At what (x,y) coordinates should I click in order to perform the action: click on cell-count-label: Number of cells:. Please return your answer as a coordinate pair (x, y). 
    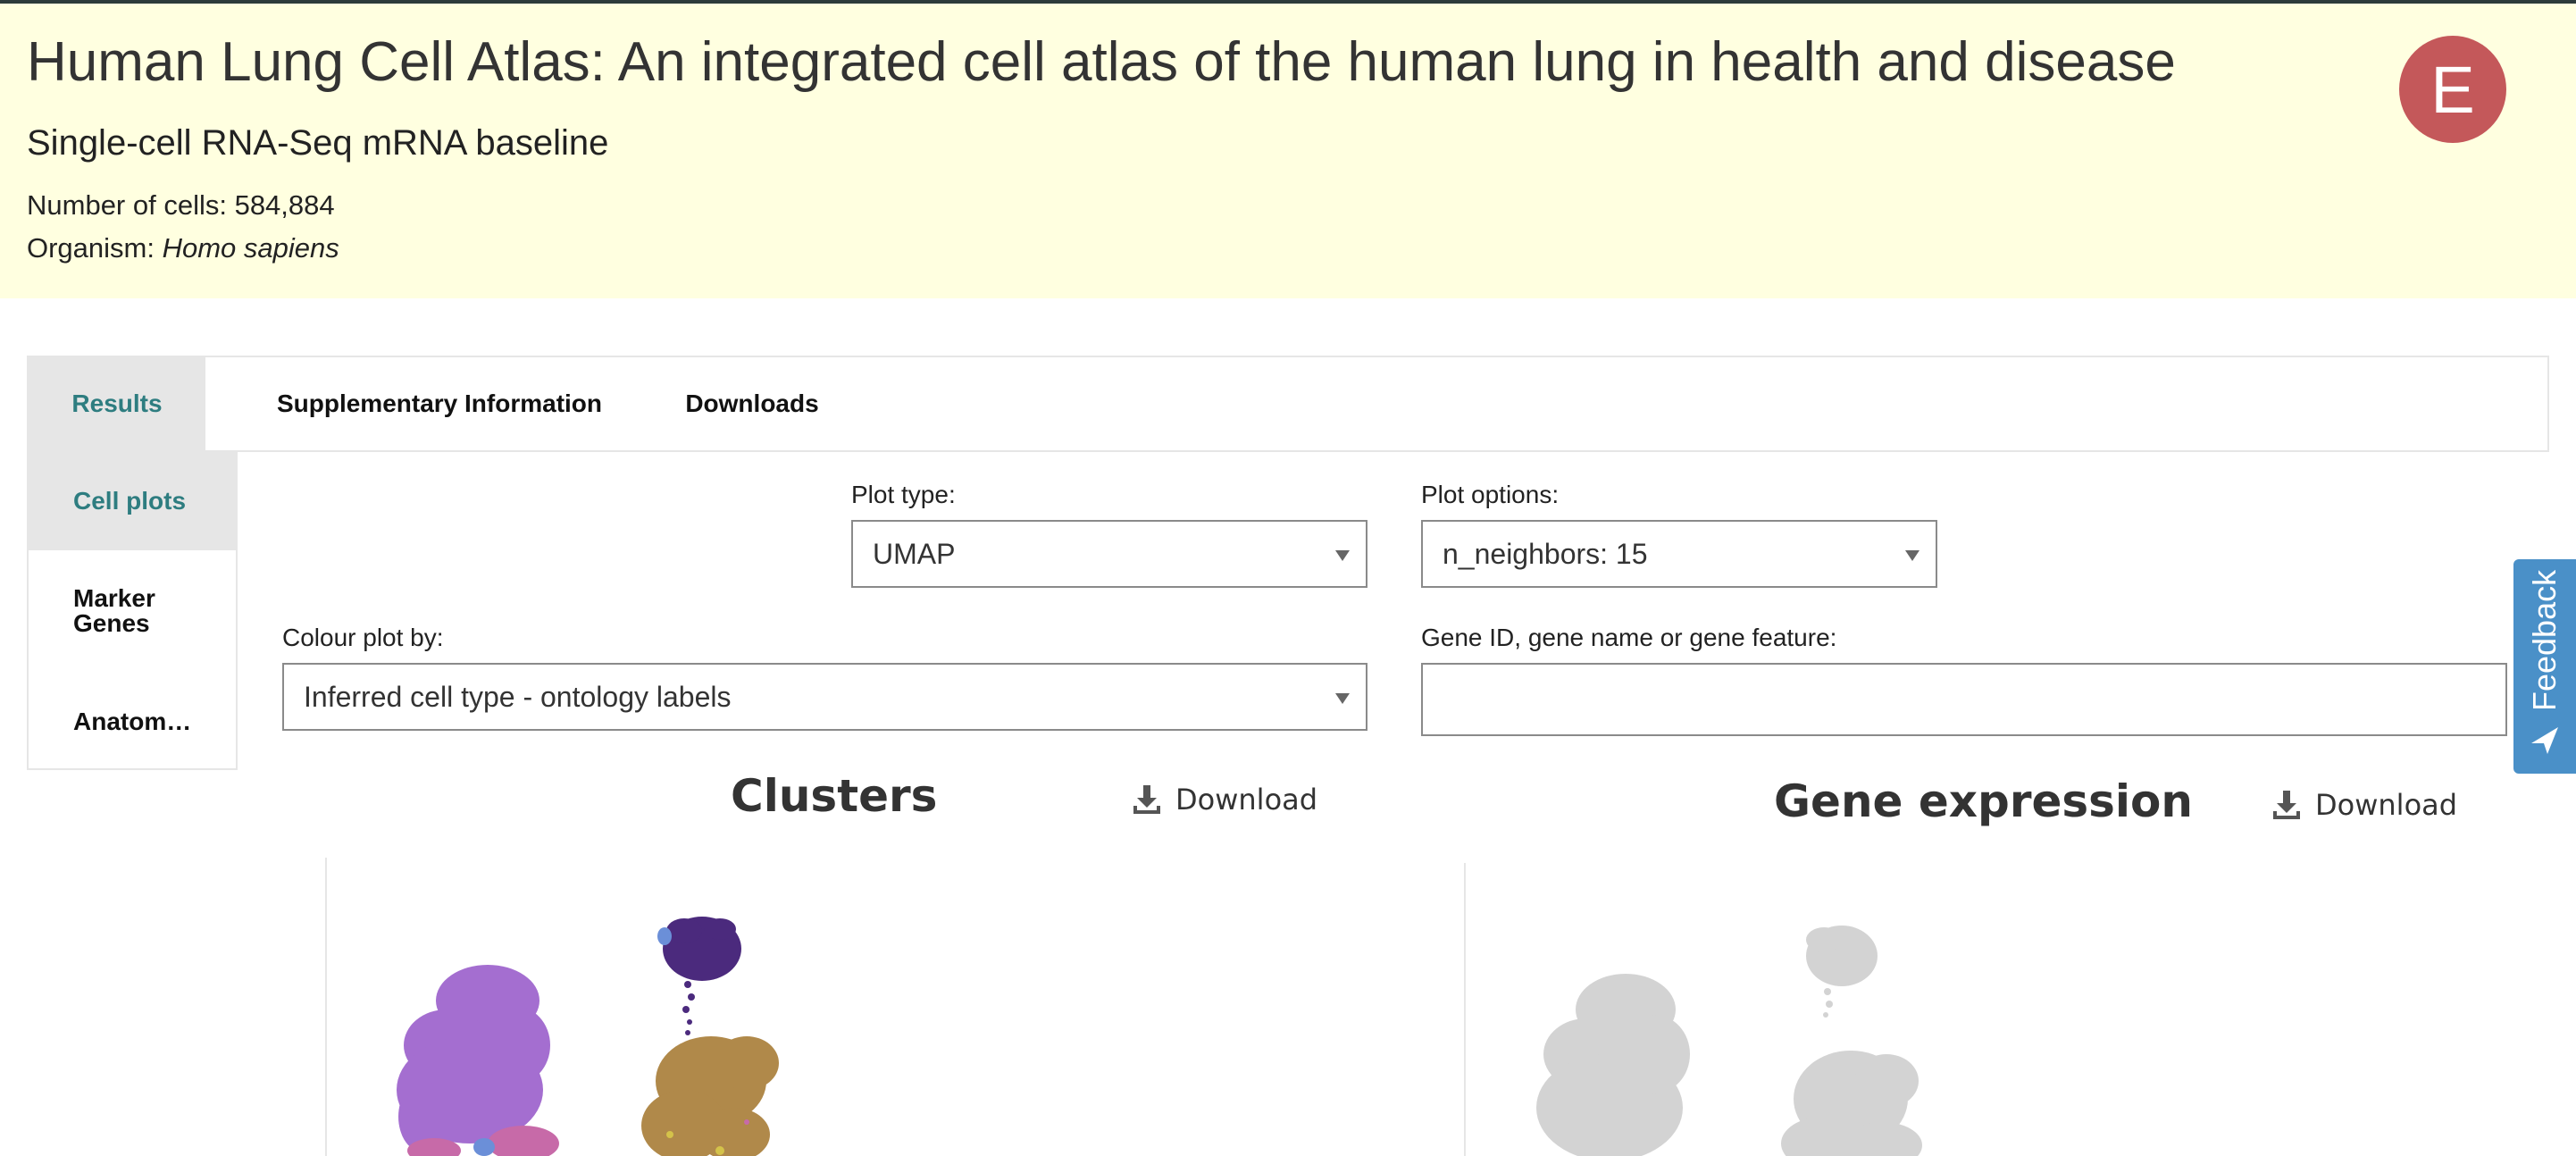
    Looking at the image, I should click on (131, 205).